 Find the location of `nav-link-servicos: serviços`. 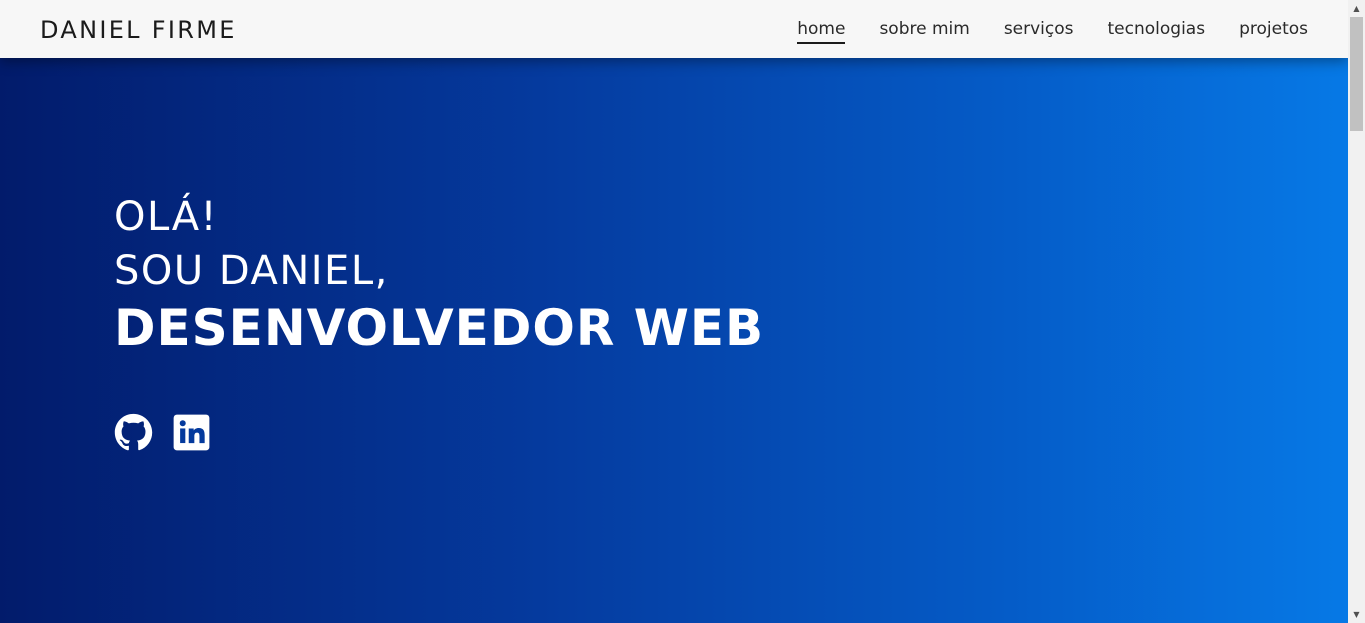

nav-link-servicos: serviços is located at coordinates (1039, 31).